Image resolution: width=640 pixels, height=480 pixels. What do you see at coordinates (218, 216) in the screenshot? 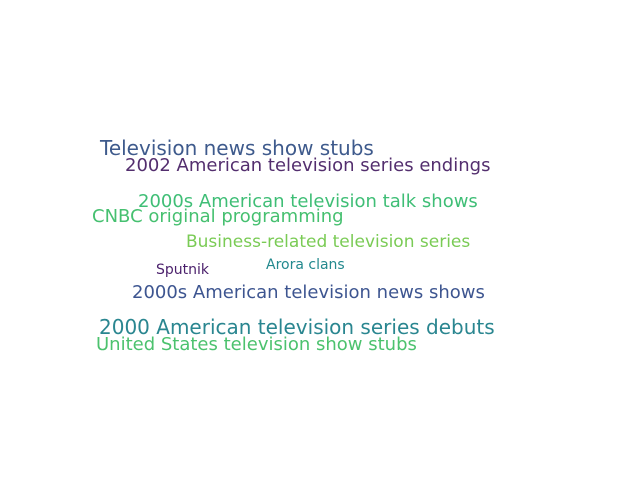
I see `word-cnbc-original-programming: CNBC original programming` at bounding box center [218, 216].